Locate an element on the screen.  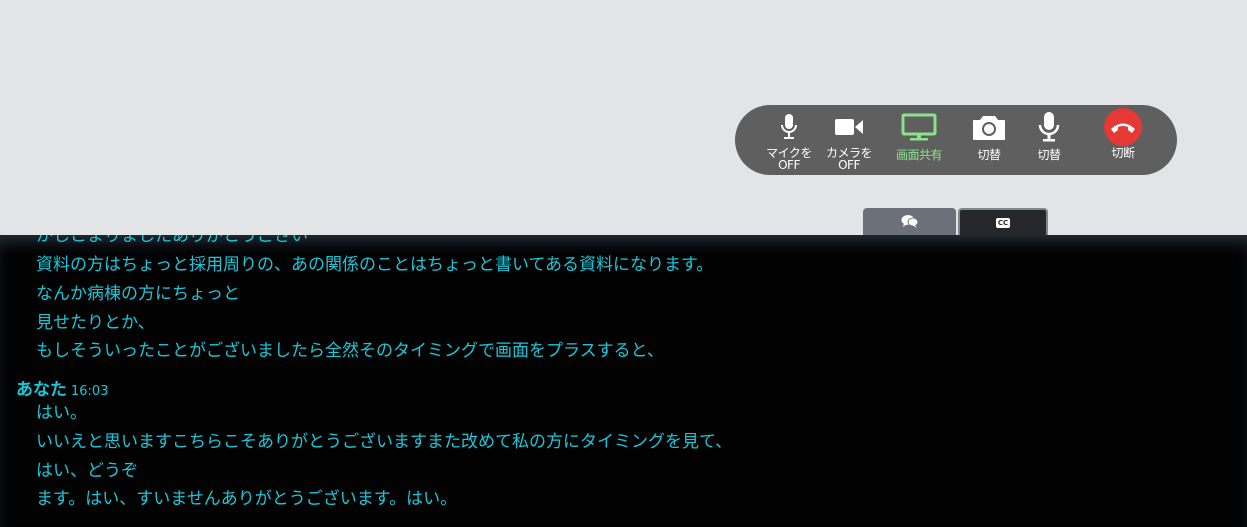
camera-icon is located at coordinates (989, 127).